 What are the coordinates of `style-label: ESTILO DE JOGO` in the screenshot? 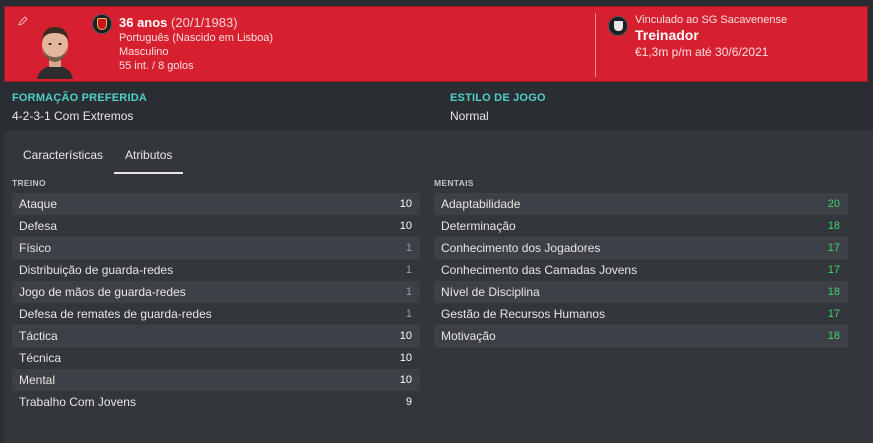 It's located at (498, 98).